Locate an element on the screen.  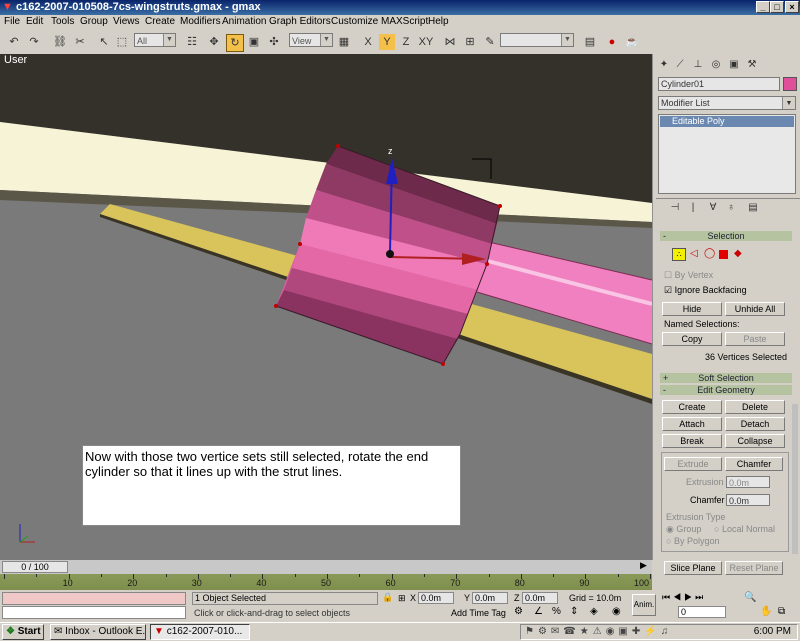
paste-button: Paste is located at coordinates (755, 339).